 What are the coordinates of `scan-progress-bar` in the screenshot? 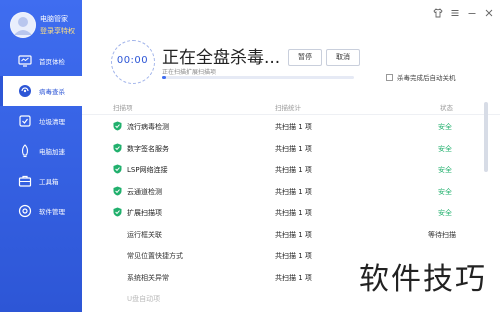 It's located at (258, 77).